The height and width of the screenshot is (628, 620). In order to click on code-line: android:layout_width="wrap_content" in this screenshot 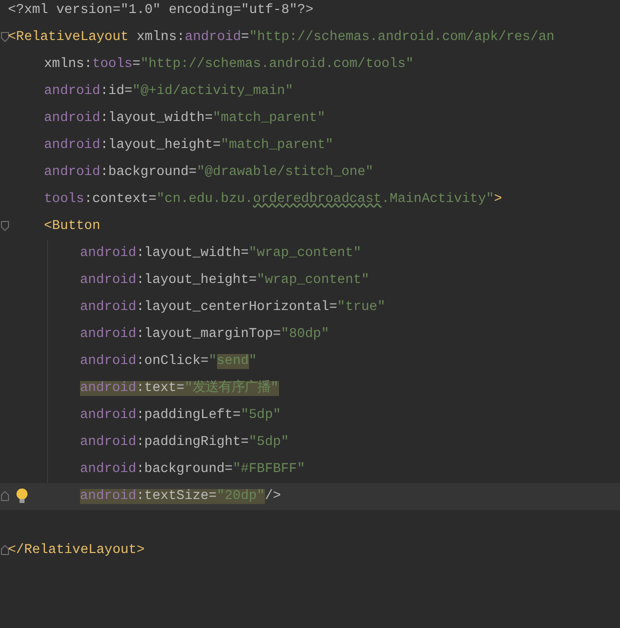, I will do `click(221, 253)`.